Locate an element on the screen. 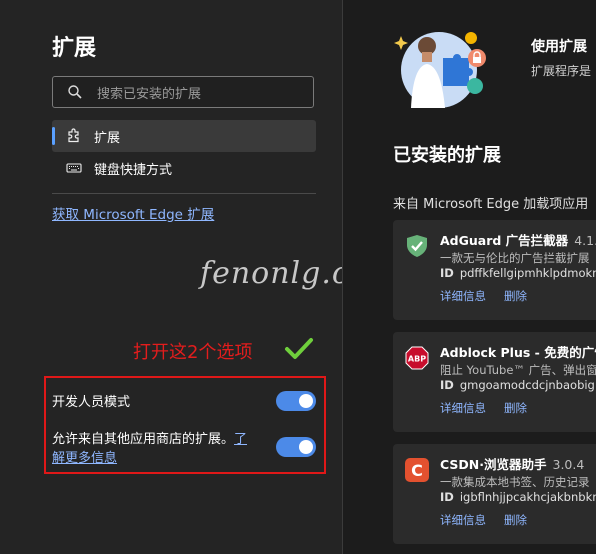 The image size is (596, 554). search-placeholder: 搜索已安装的扩展 is located at coordinates (149, 94).